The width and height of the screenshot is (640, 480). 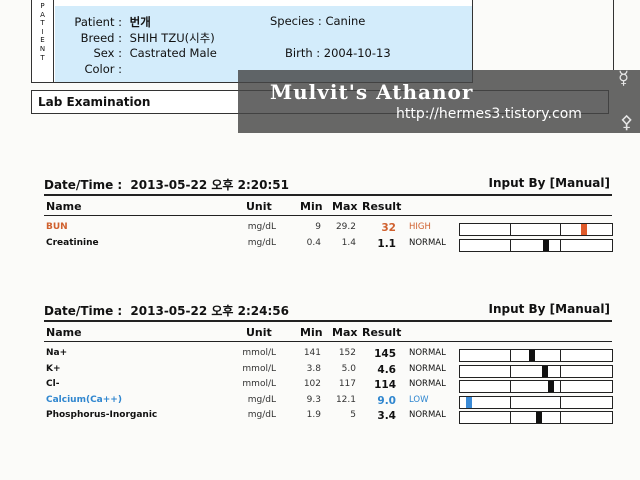 I want to click on test-min: 9.3, so click(x=313, y=399).